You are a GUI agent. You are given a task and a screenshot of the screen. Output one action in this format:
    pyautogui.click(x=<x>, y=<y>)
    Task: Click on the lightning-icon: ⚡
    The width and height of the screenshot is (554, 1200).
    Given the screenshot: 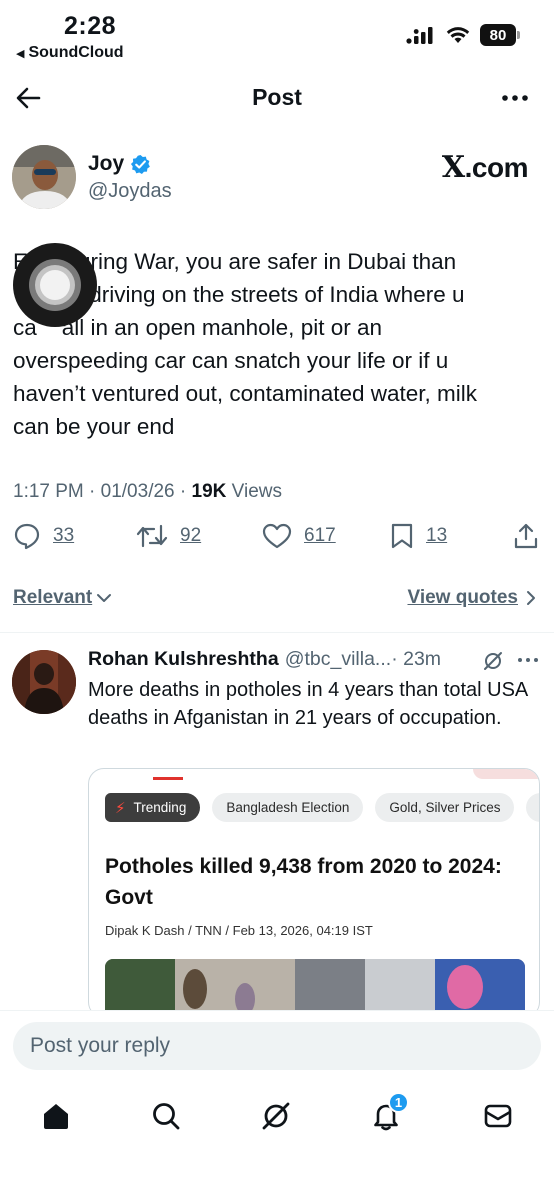 What is the action you would take?
    pyautogui.click(x=120, y=808)
    